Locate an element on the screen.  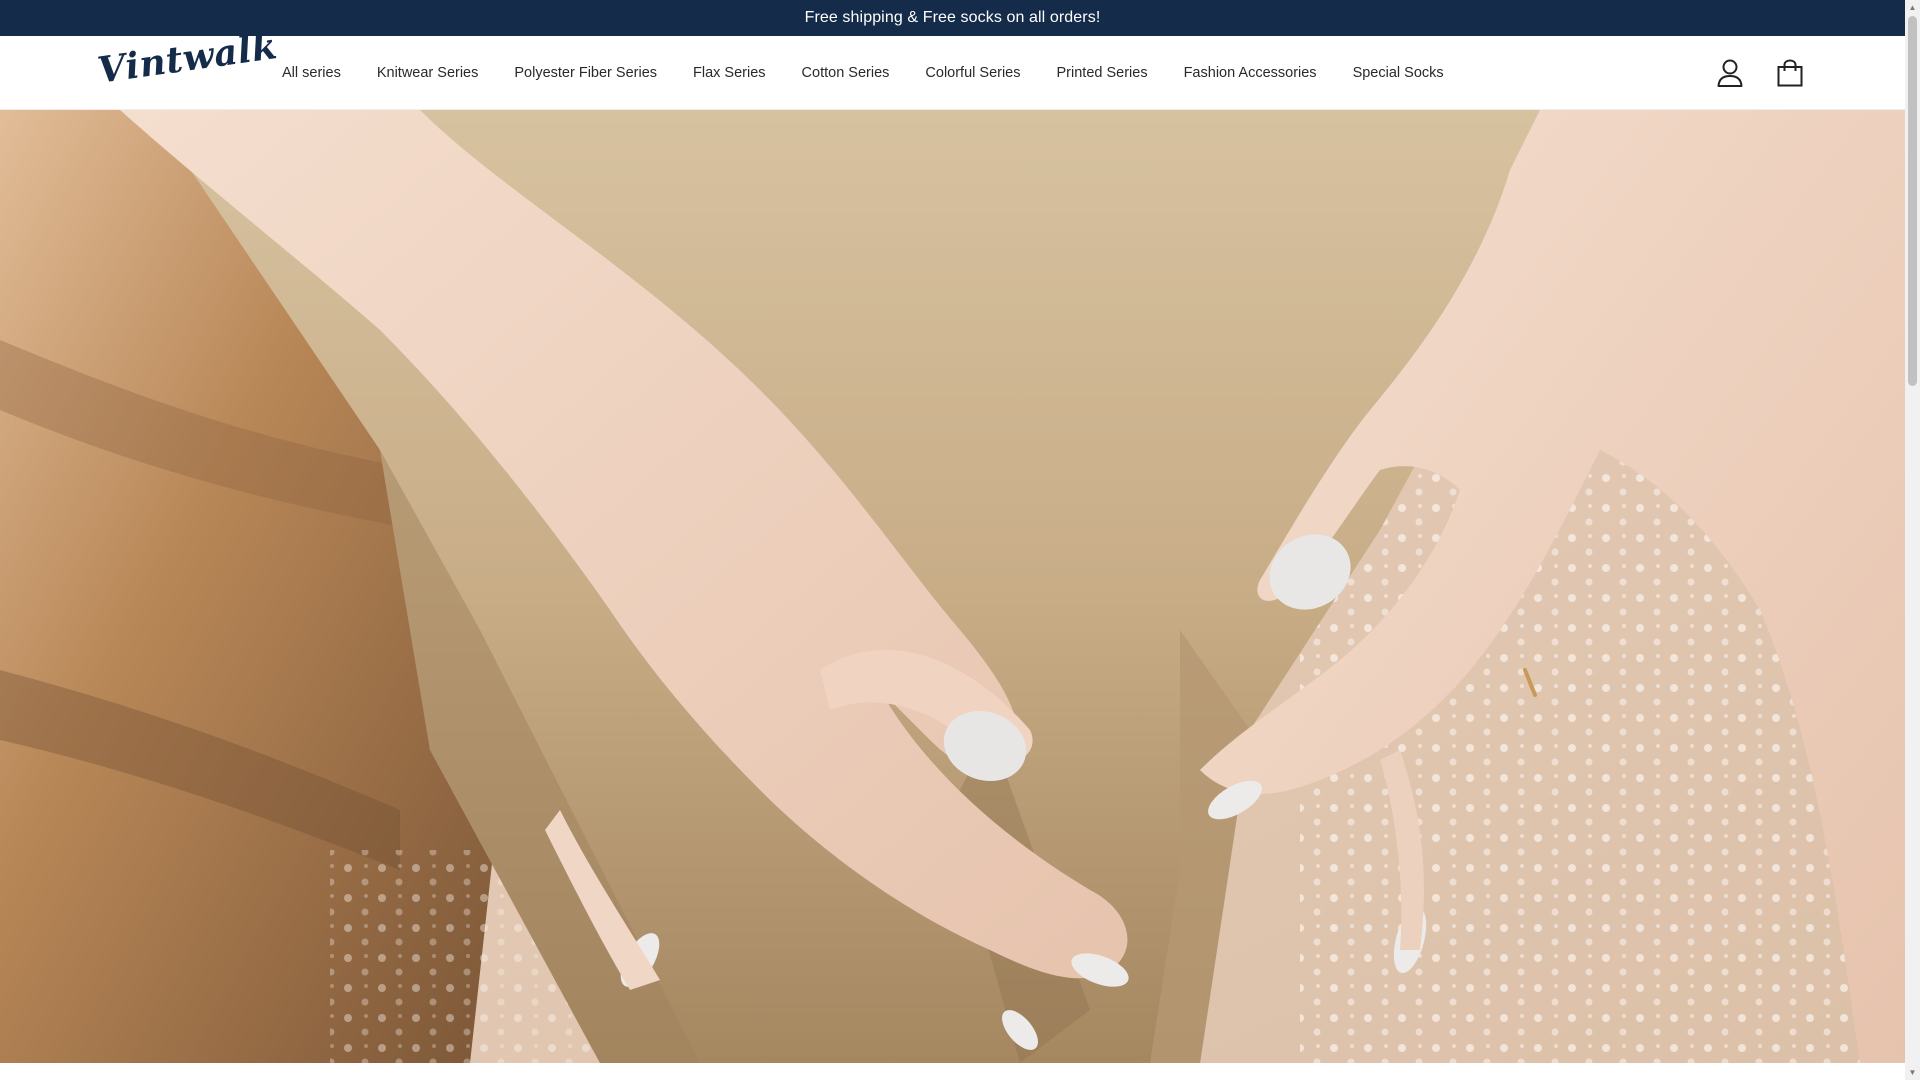
nav-item-cotton-series: Cotton Series is located at coordinates (846, 73).